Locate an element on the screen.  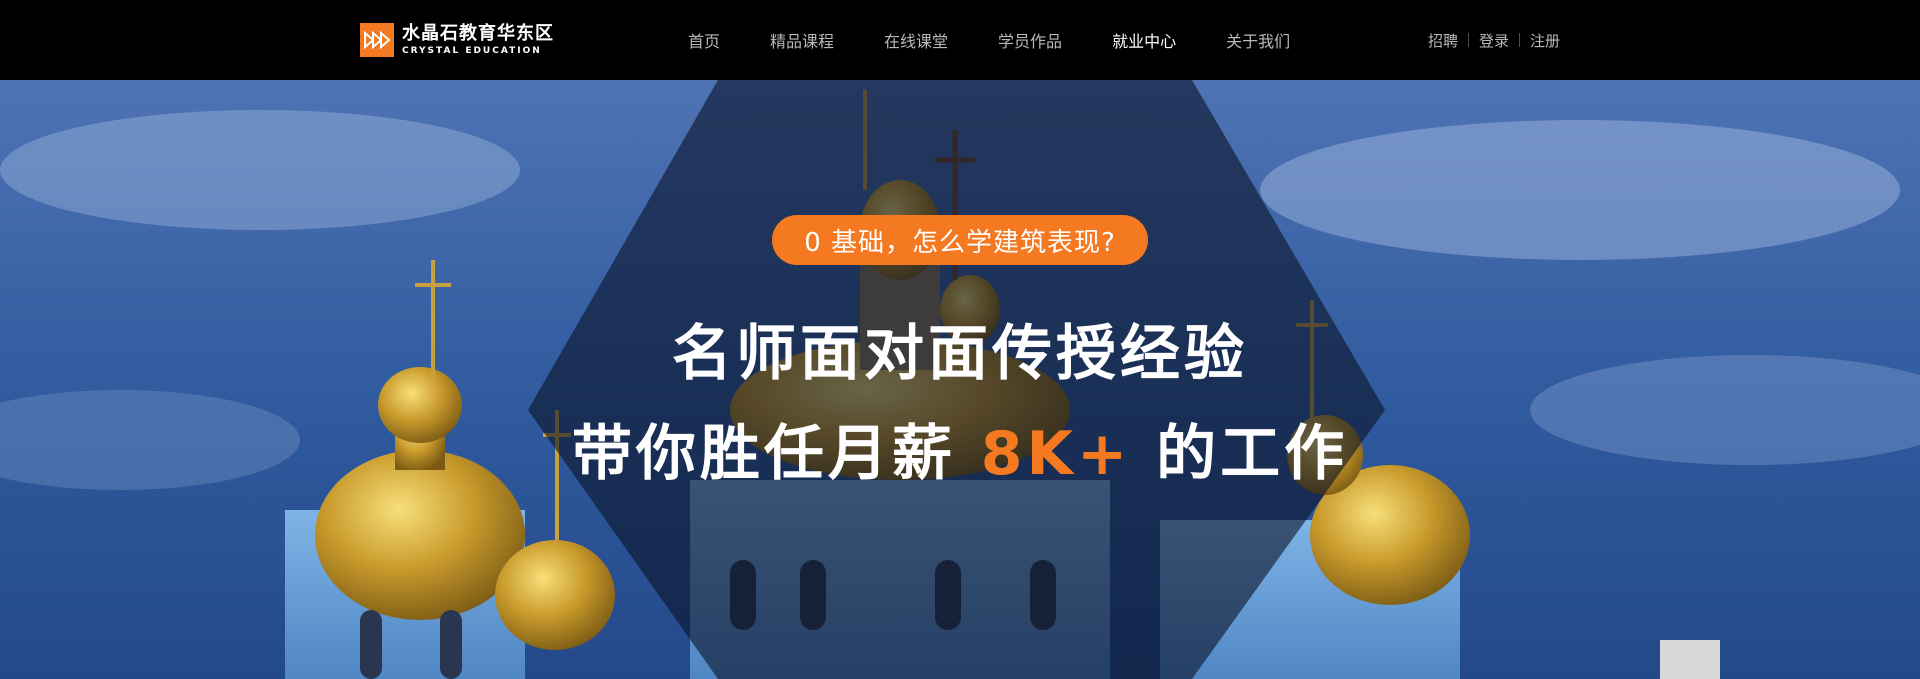
login-link: 登录 is located at coordinates (1494, 40).